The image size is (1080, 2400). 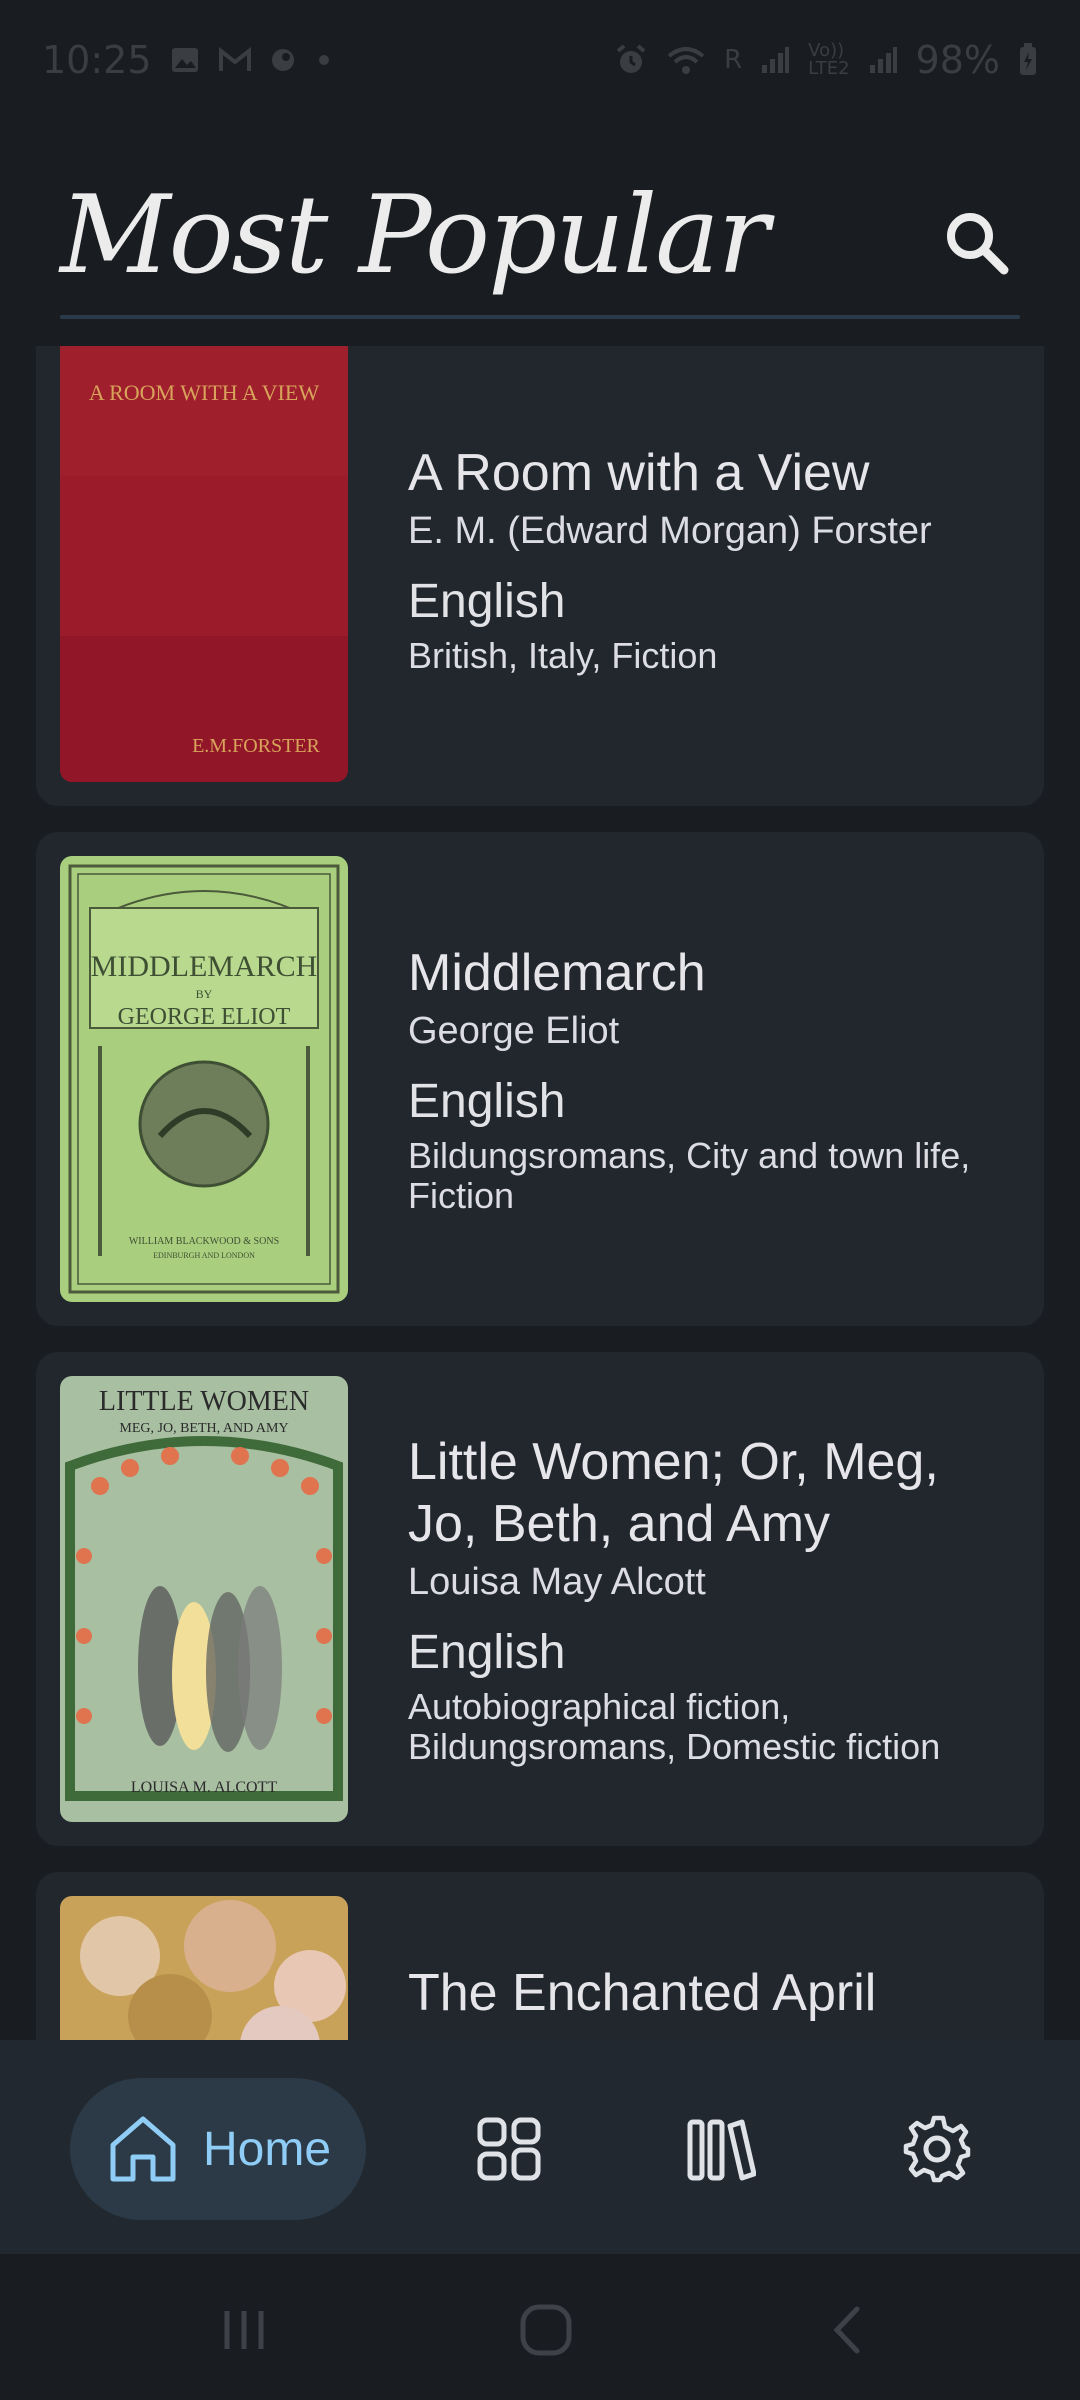 What do you see at coordinates (203, 1428) in the screenshot?
I see `cover-subtitle-text: MEG, JO, BETH, AND AMY` at bounding box center [203, 1428].